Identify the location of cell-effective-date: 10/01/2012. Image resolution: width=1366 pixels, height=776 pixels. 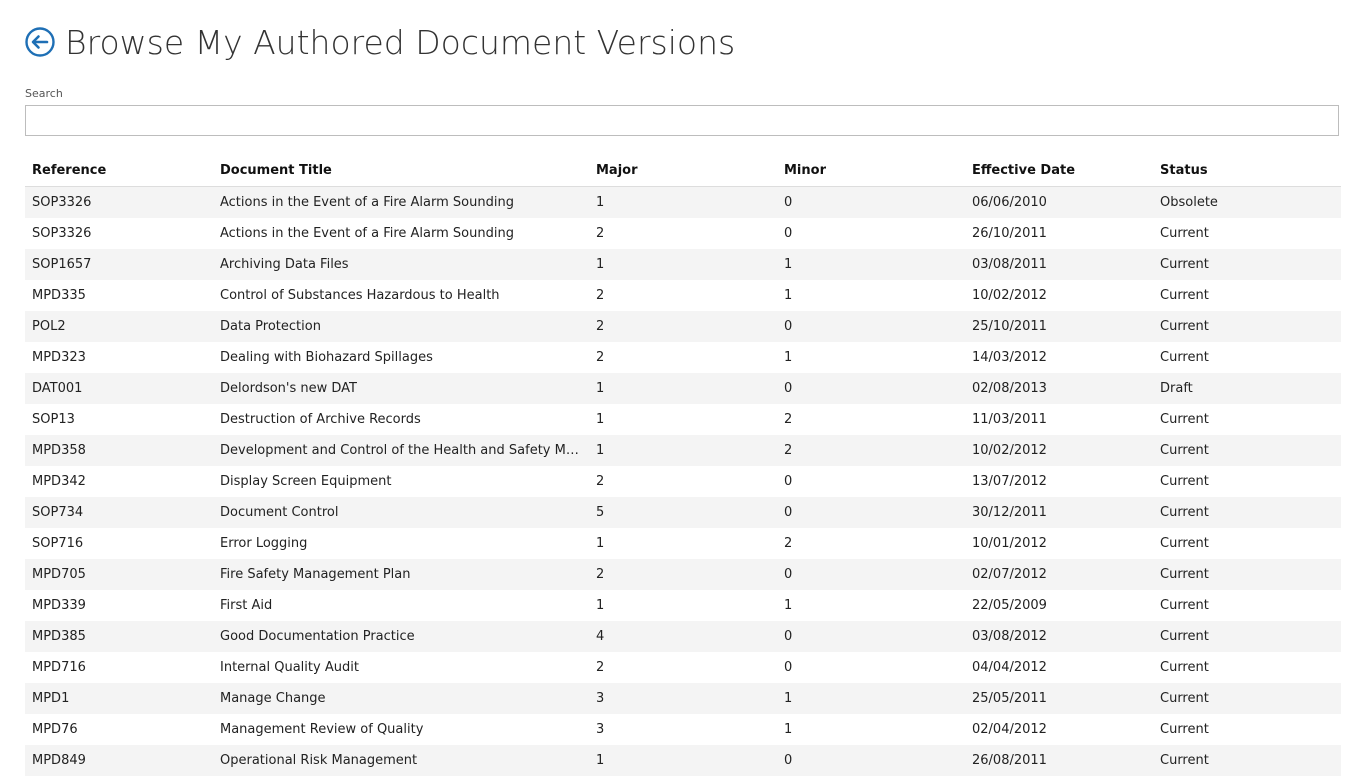
(1059, 543).